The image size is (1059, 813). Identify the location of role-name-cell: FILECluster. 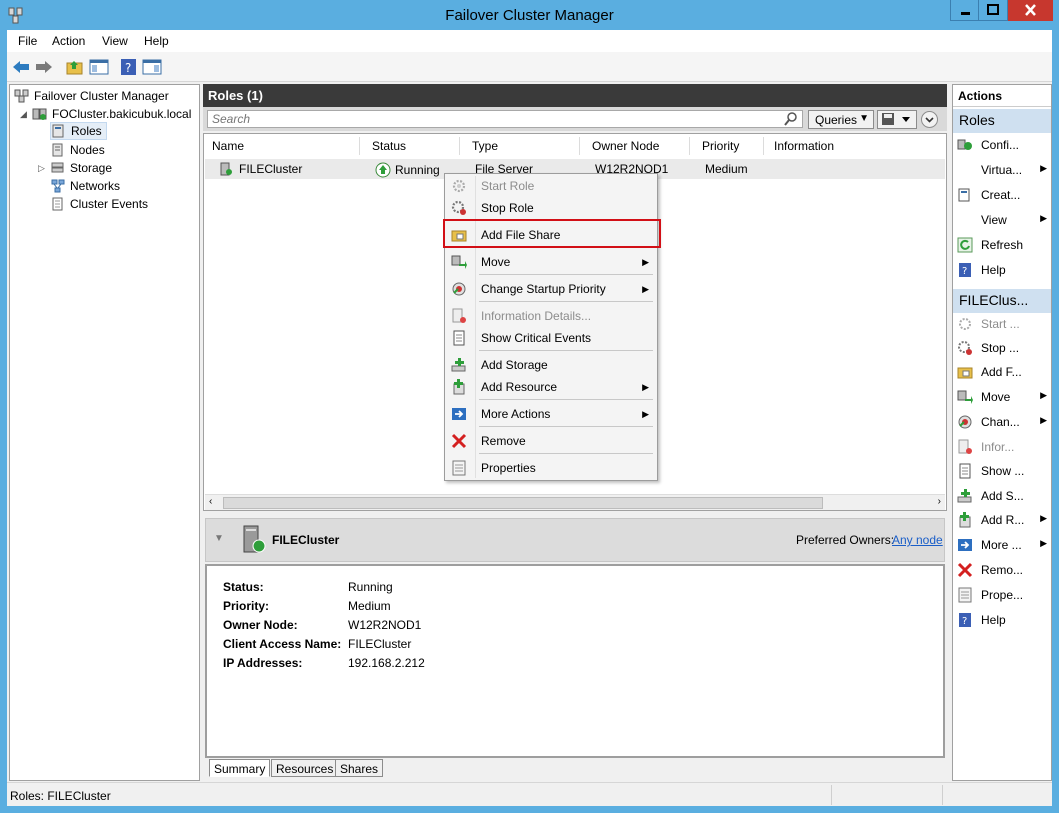
(260, 169).